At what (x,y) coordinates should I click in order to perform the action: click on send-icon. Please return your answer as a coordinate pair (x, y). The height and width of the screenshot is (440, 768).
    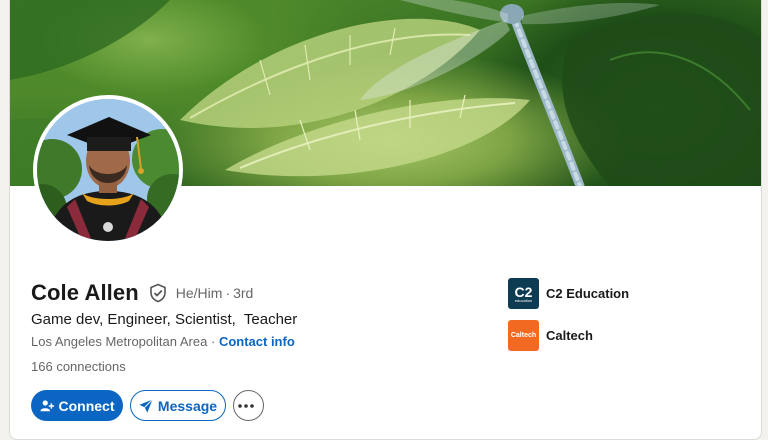
    Looking at the image, I should click on (146, 405).